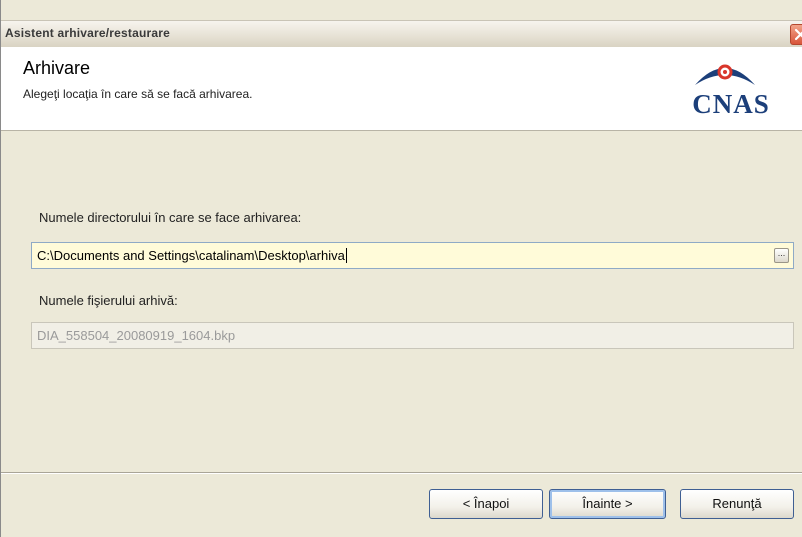 This screenshot has height=537, width=802. What do you see at coordinates (607, 504) in the screenshot?
I see `next-button: Înainte >` at bounding box center [607, 504].